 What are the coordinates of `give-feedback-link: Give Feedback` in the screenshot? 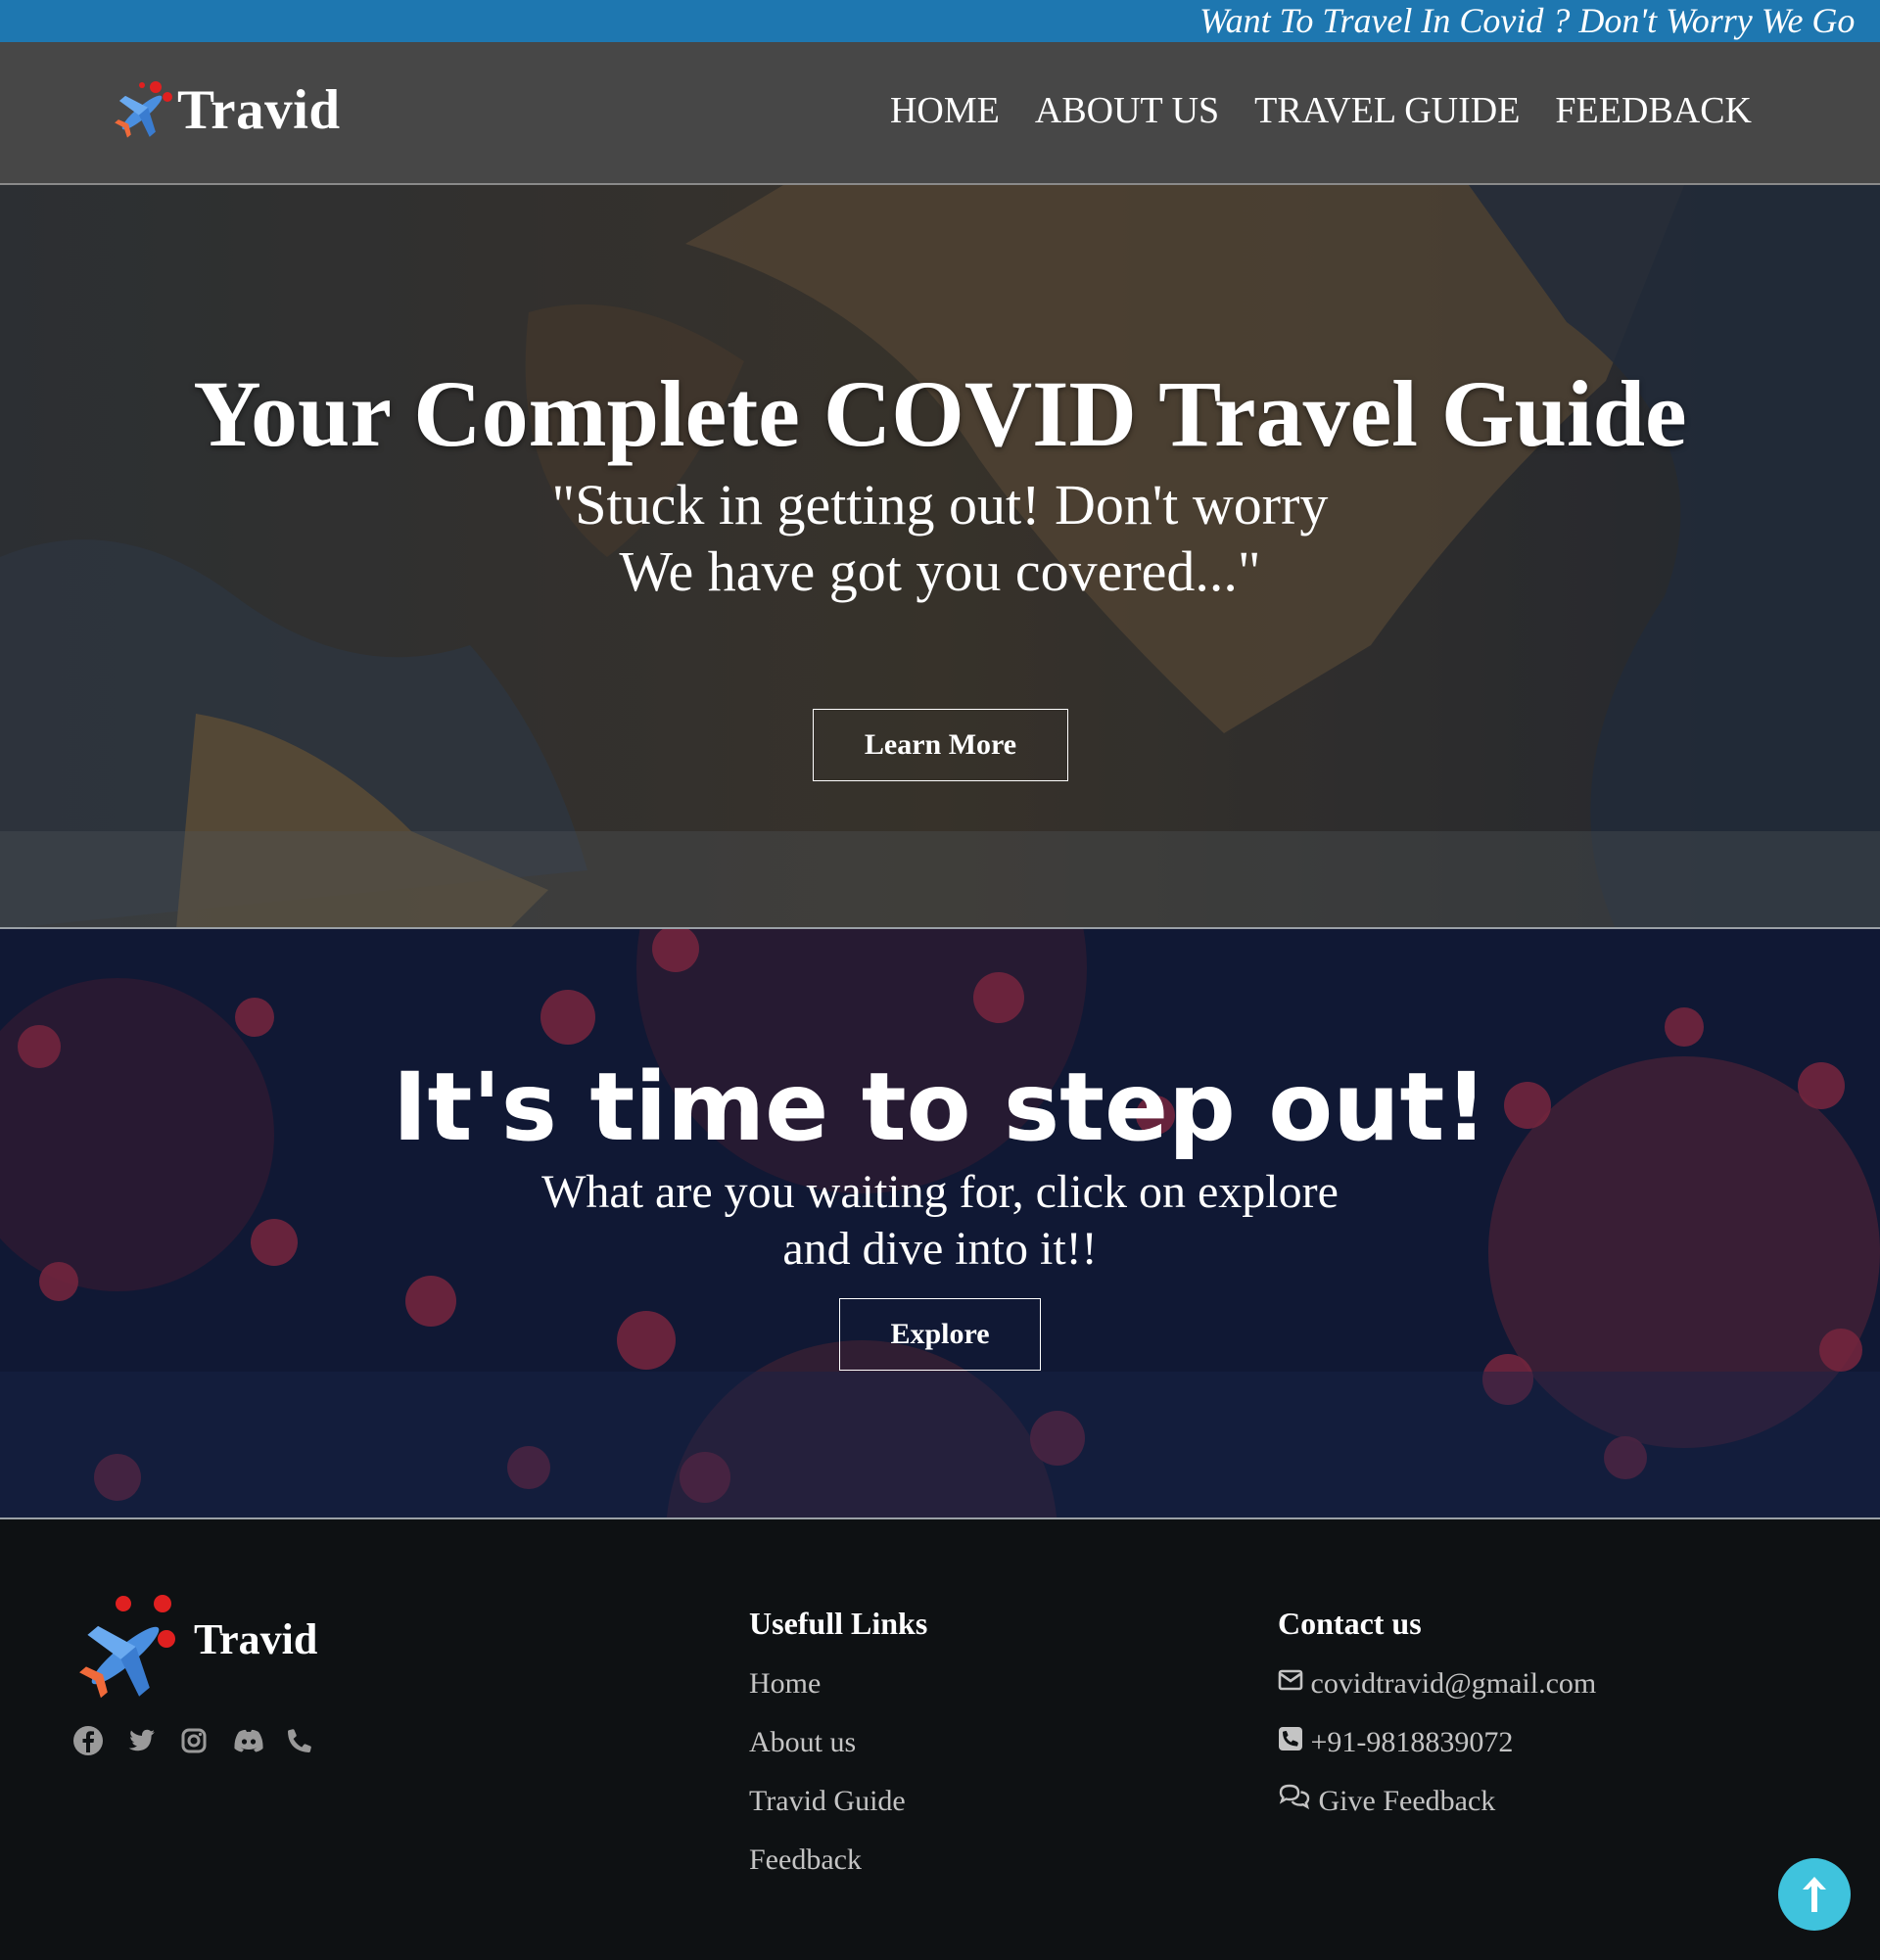 It's located at (1437, 1811).